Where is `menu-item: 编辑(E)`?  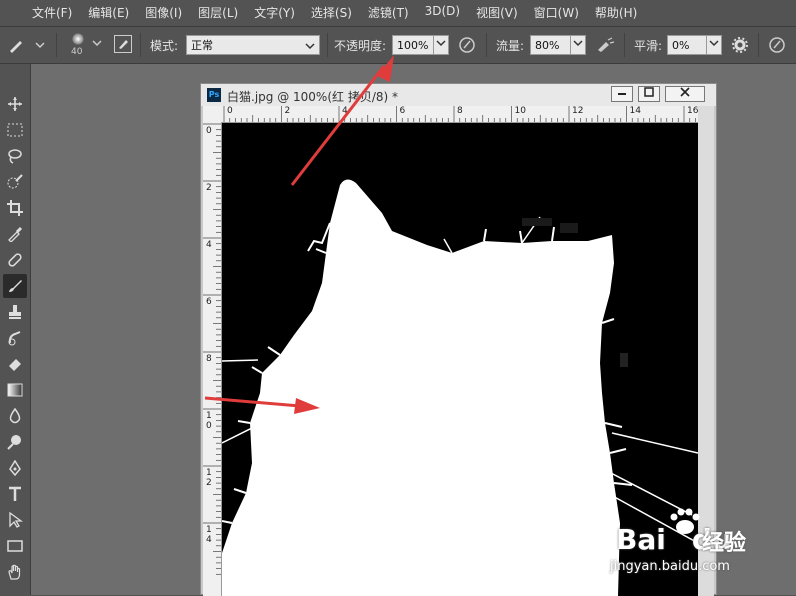 menu-item: 编辑(E) is located at coordinates (108, 12).